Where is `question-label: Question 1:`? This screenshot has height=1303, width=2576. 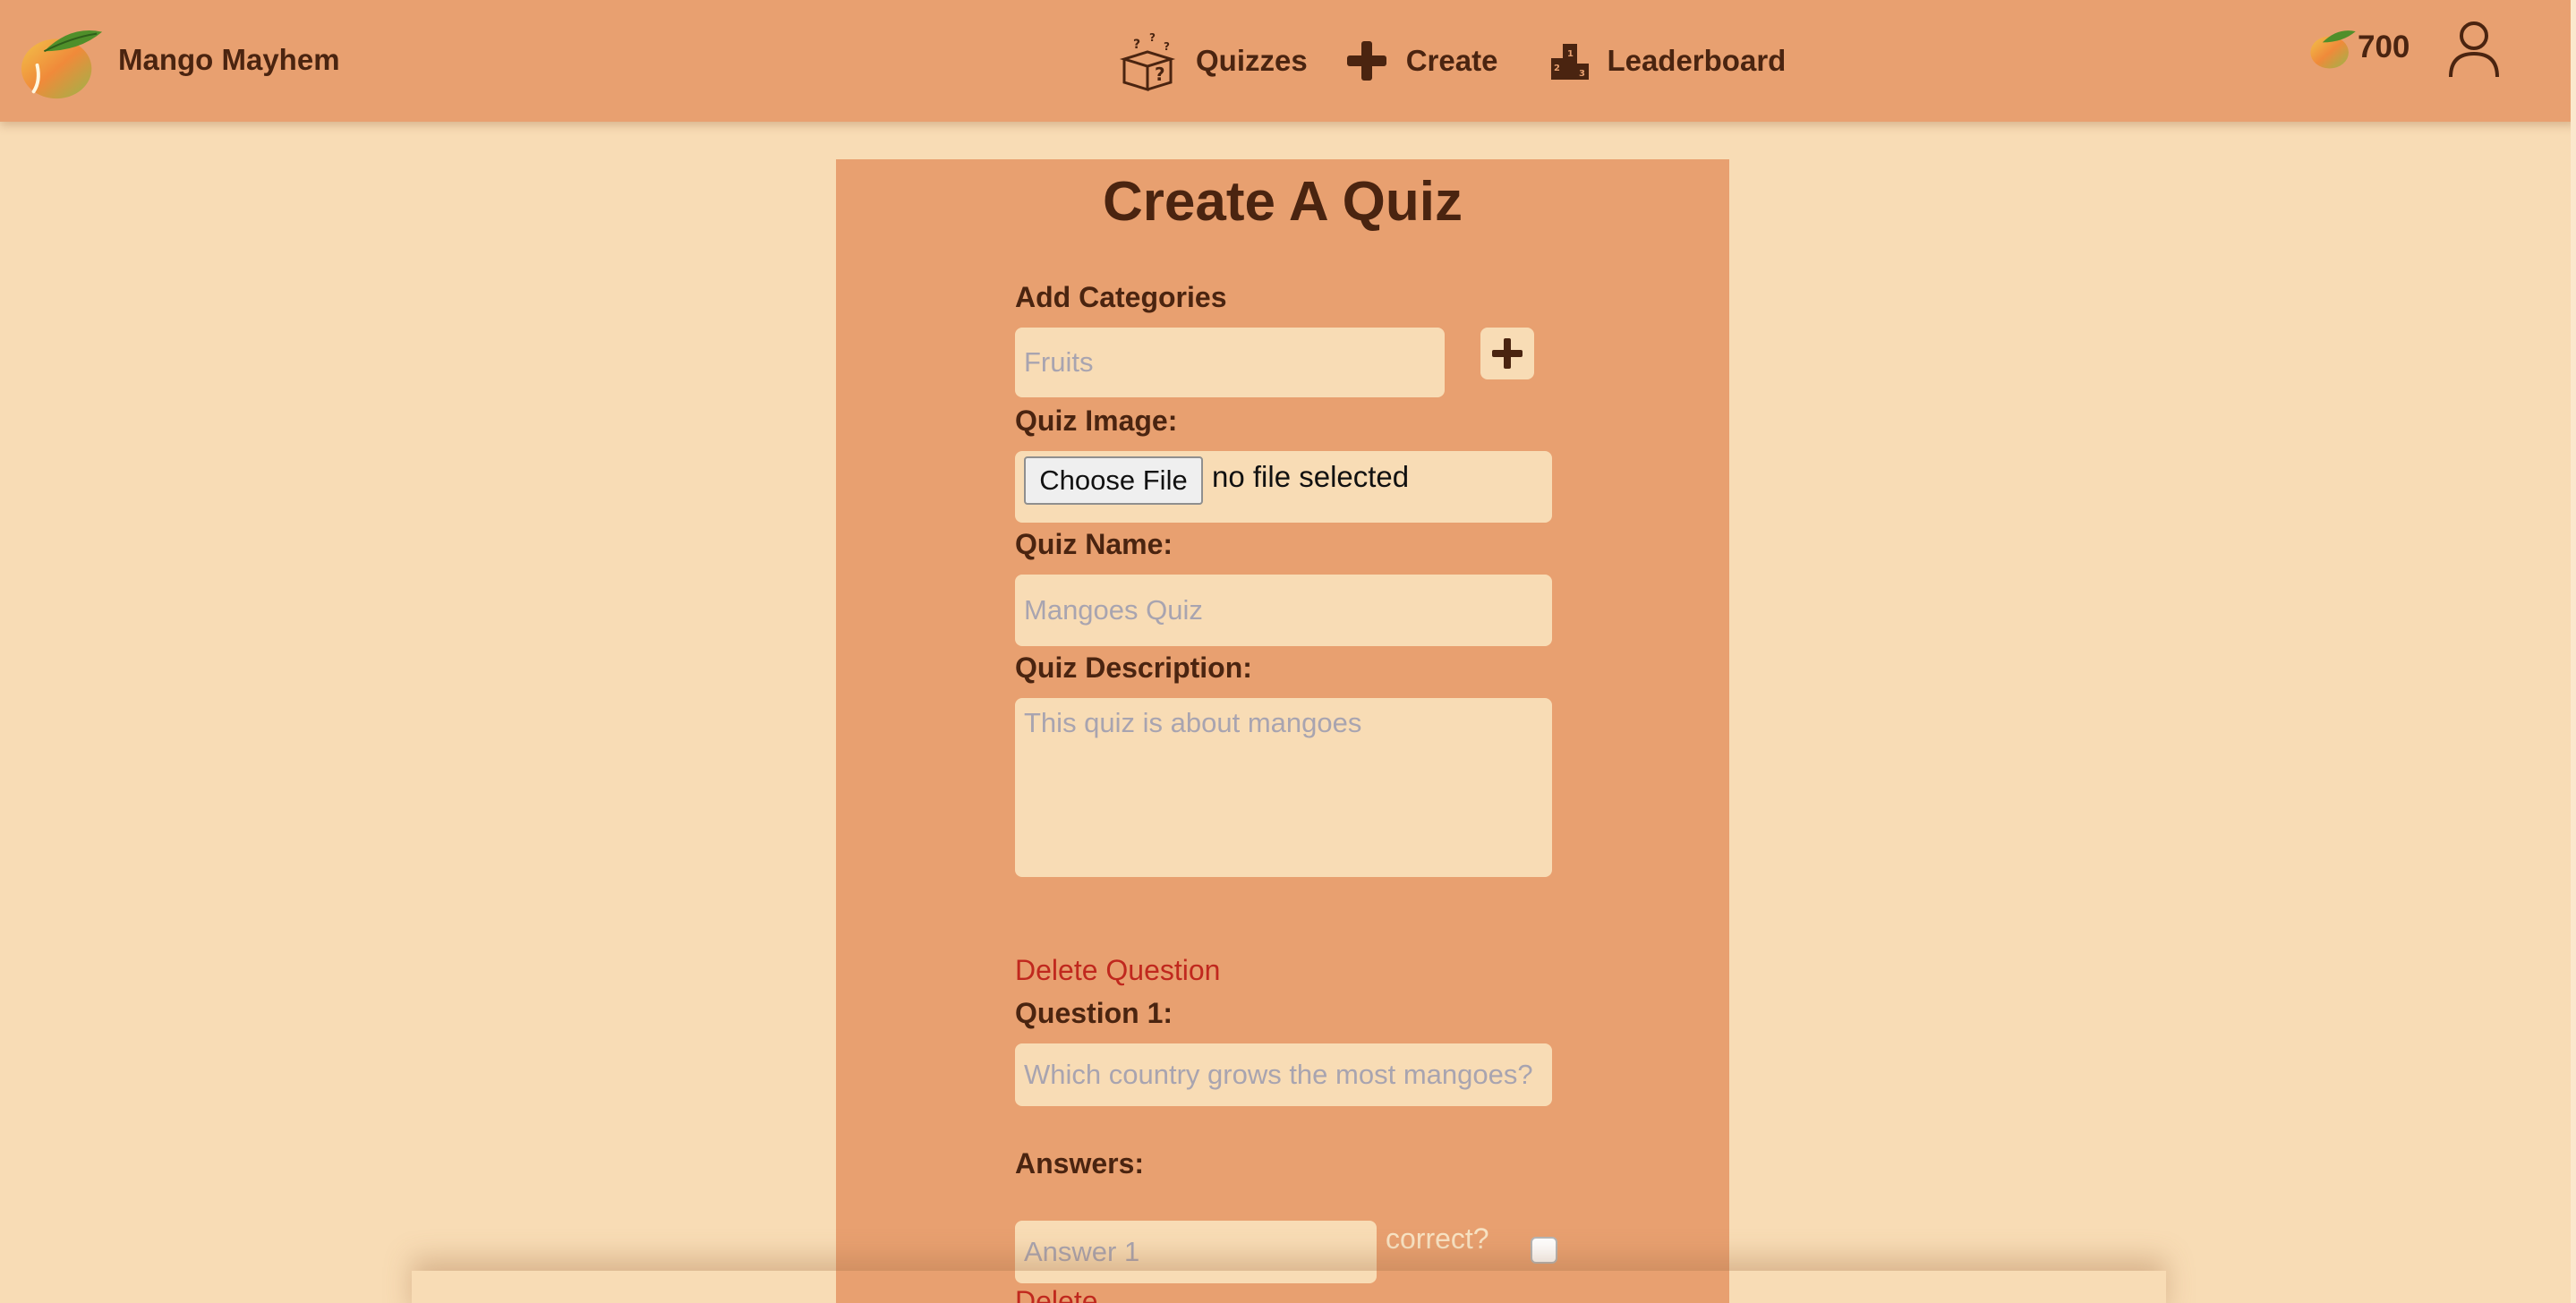
question-label: Question 1: is located at coordinates (1094, 1013).